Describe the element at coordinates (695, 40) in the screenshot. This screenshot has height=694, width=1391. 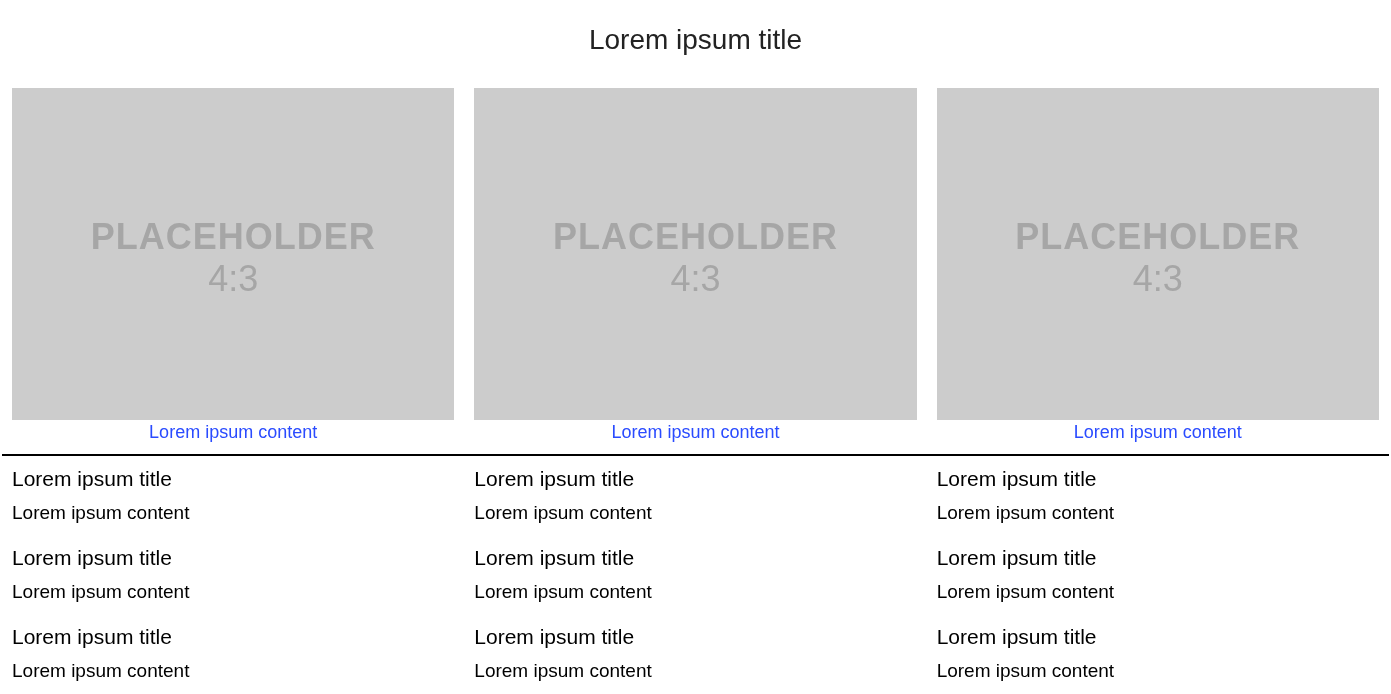
I see `page-title: Lorem ipsum title` at that location.